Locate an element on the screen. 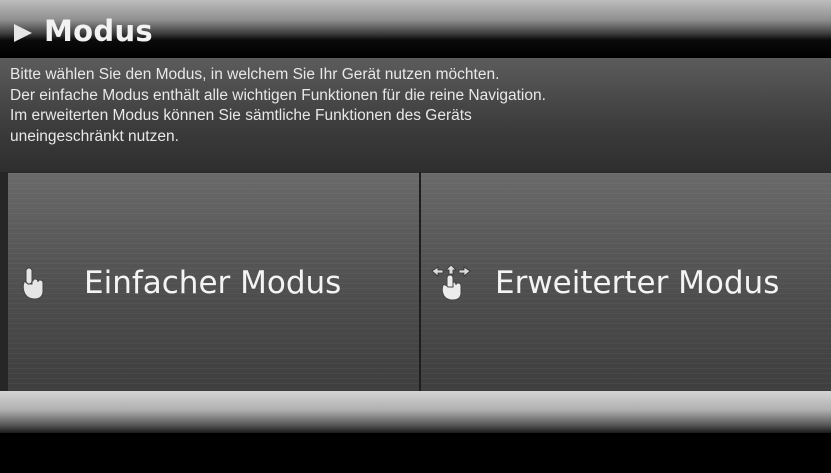 This screenshot has height=473, width=831. hand-arrows-icon is located at coordinates (451, 282).